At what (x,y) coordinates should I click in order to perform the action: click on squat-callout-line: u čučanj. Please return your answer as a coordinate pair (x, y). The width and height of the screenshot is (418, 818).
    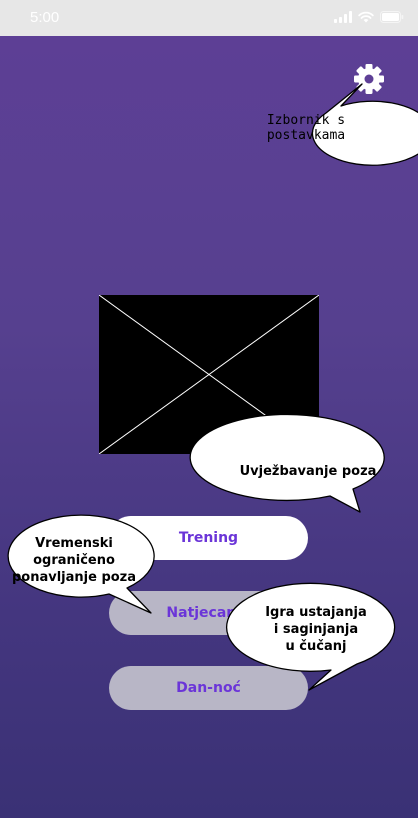
    Looking at the image, I should click on (316, 646).